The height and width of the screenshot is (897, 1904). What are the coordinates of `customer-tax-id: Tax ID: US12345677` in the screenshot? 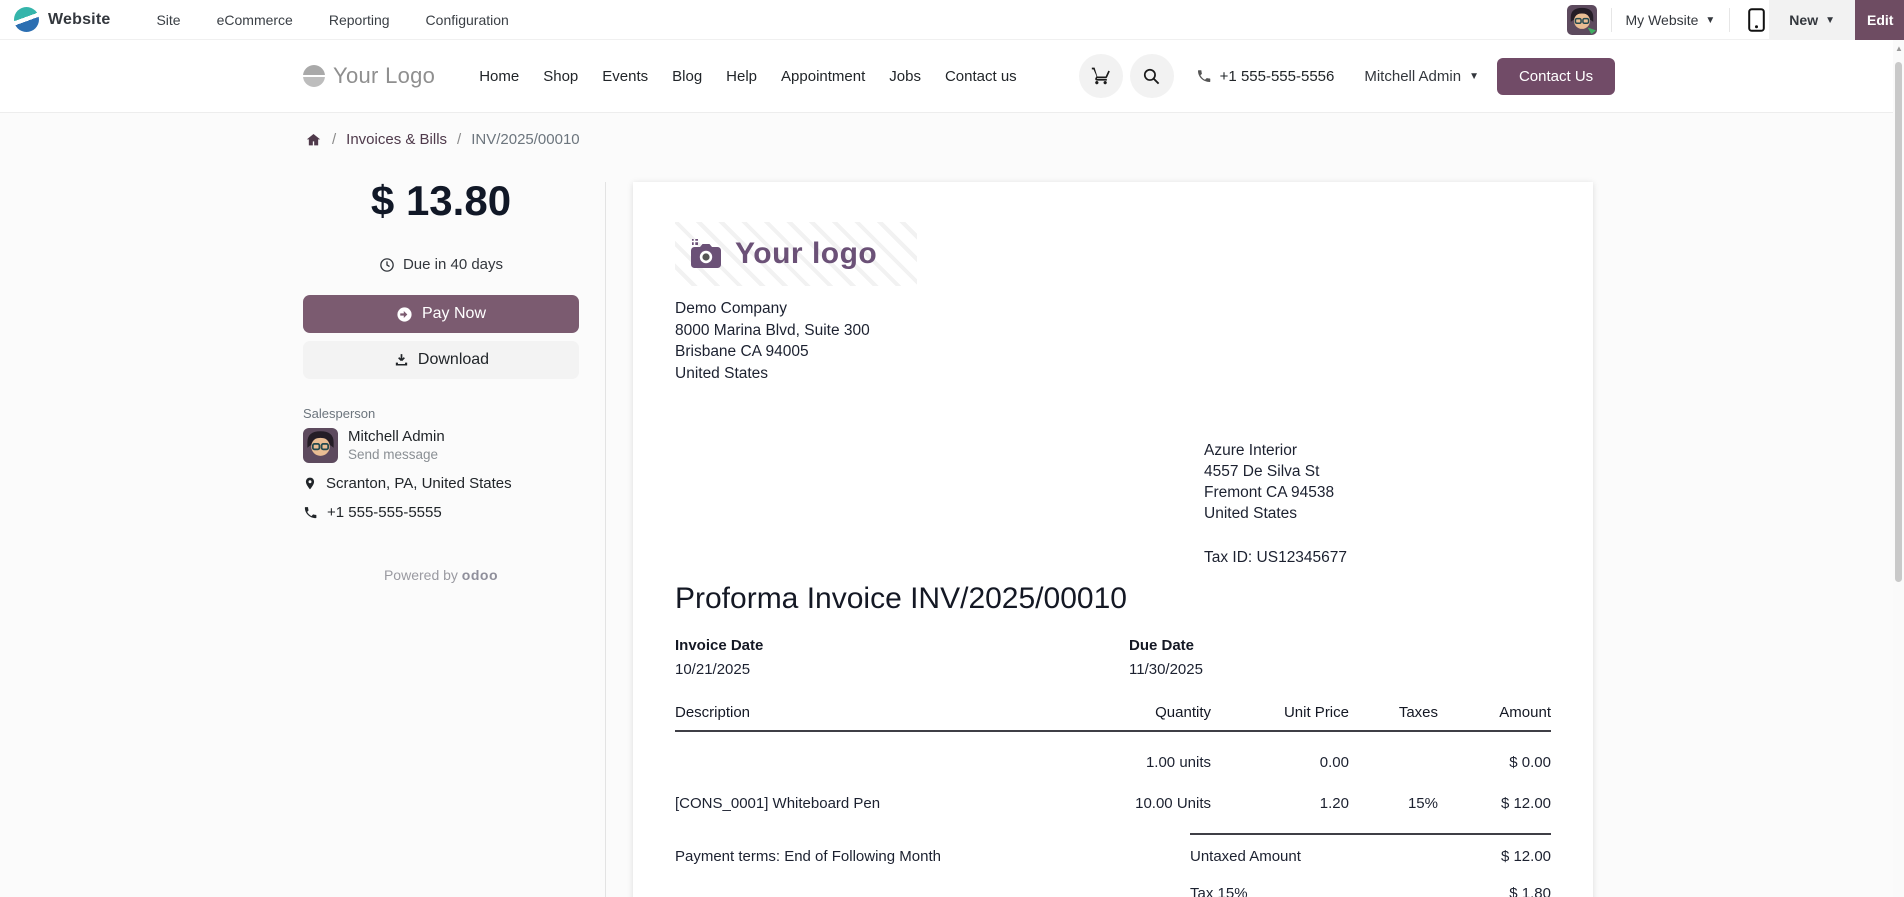 It's located at (1276, 557).